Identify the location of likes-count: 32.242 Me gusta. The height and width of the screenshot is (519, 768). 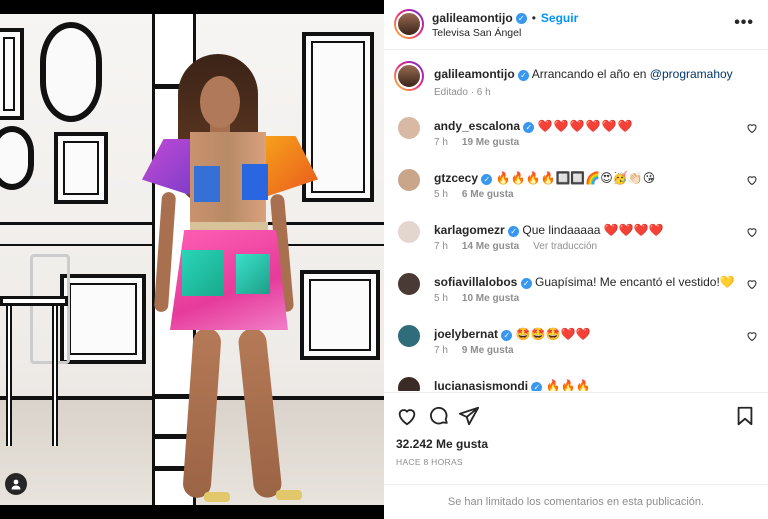
(442, 444).